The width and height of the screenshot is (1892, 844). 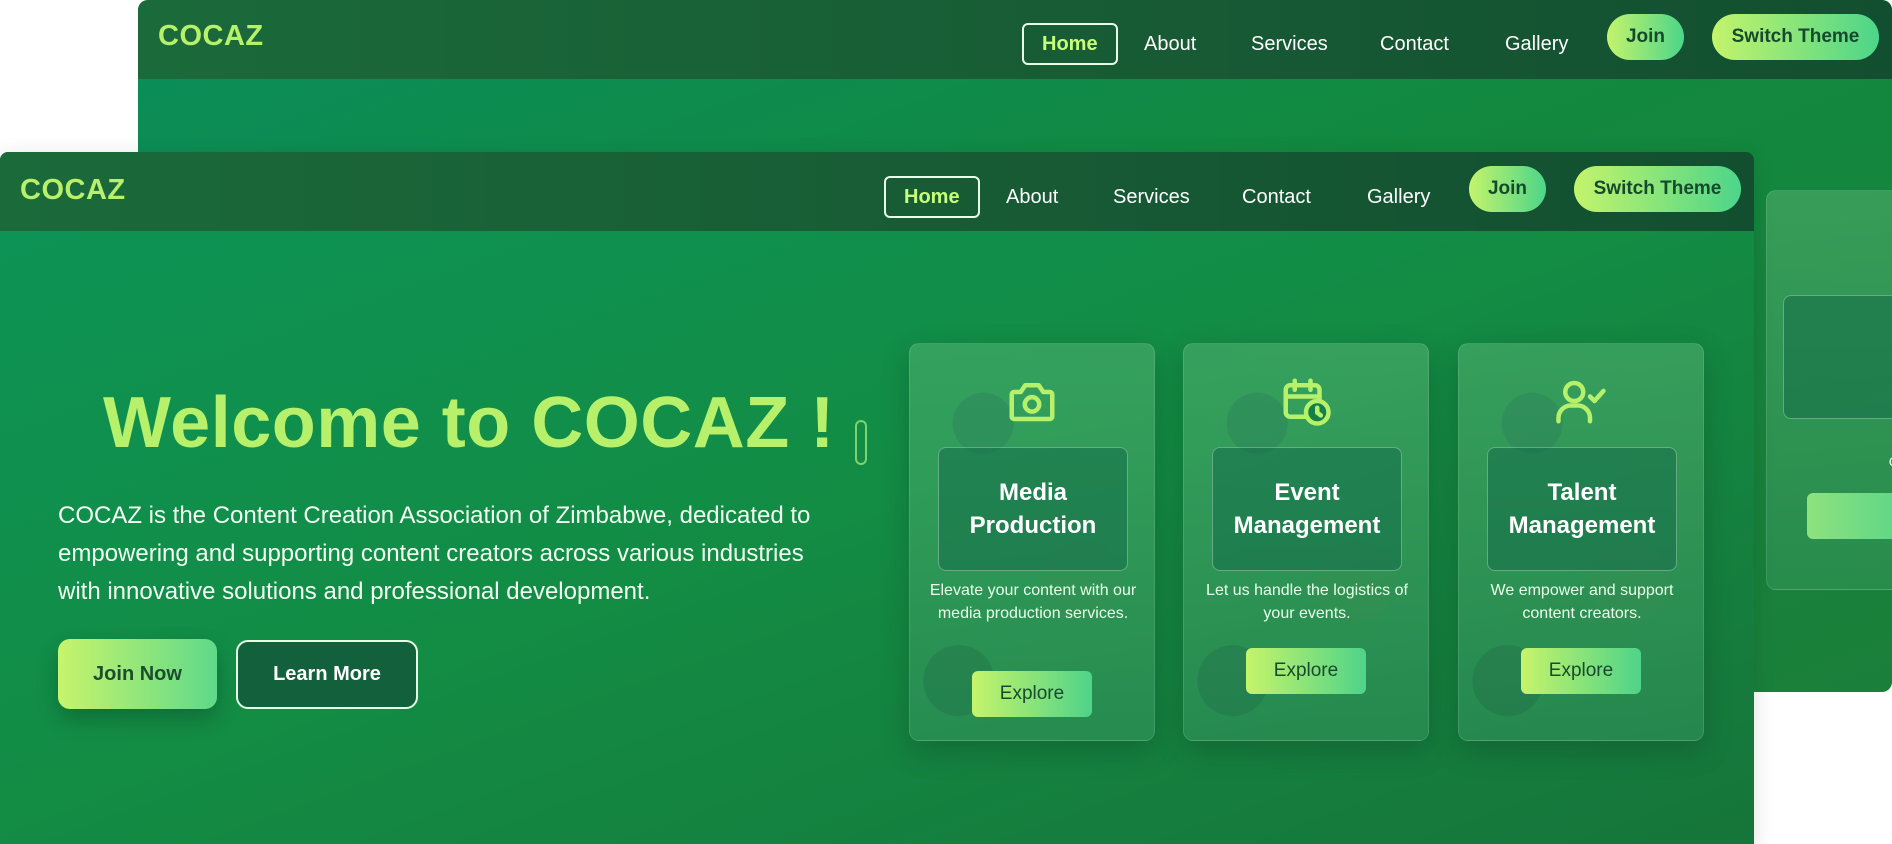 What do you see at coordinates (1307, 402) in the screenshot?
I see `calendar-clock-icon` at bounding box center [1307, 402].